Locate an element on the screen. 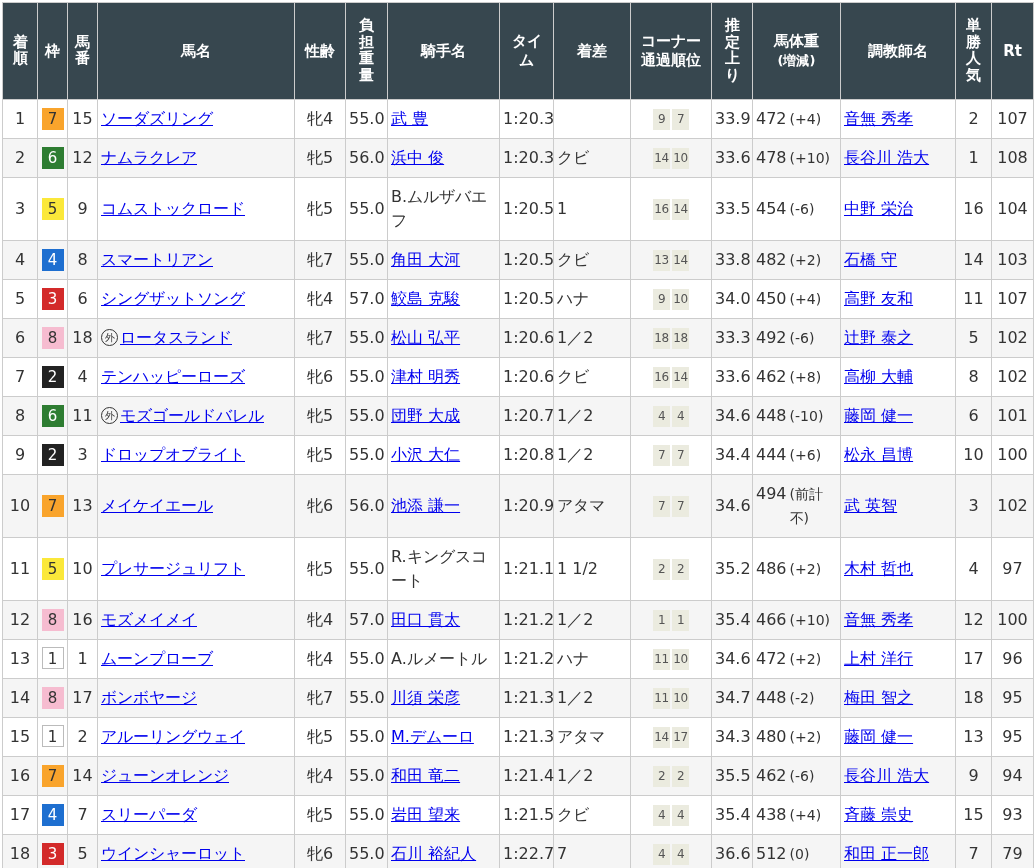 Image resolution: width=1035 pixels, height=868 pixels. trainer-link: 武 英智 is located at coordinates (871, 505).